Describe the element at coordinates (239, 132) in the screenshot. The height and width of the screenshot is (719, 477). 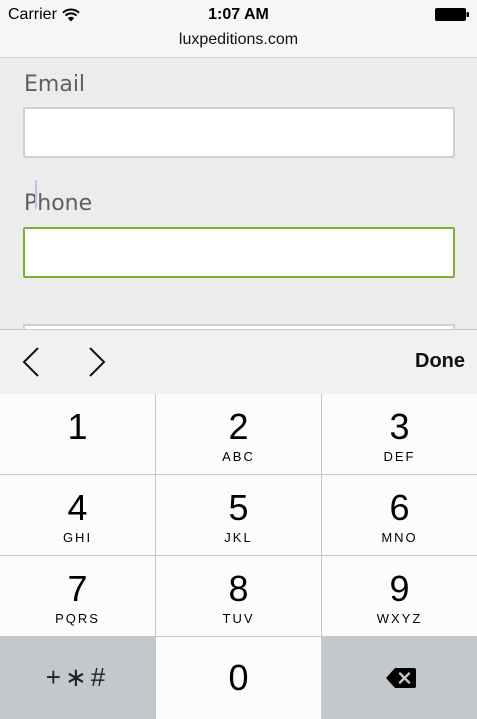
I see `email-field` at that location.